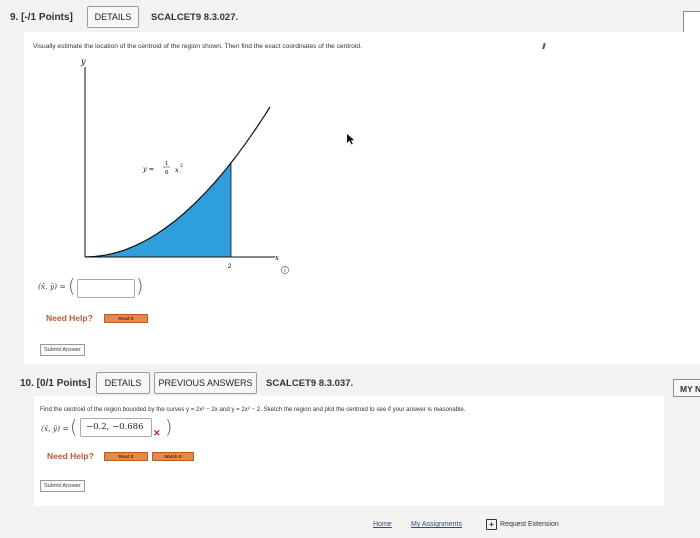  I want to click on q10-code: SCALCET9 8.3.037., so click(310, 383).